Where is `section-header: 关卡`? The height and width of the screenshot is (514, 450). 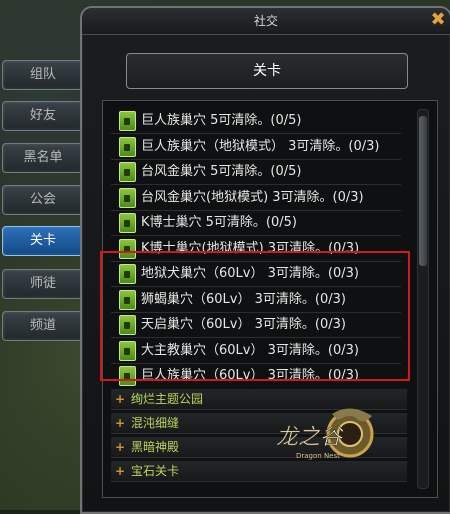
section-header: 关卡 is located at coordinates (267, 71).